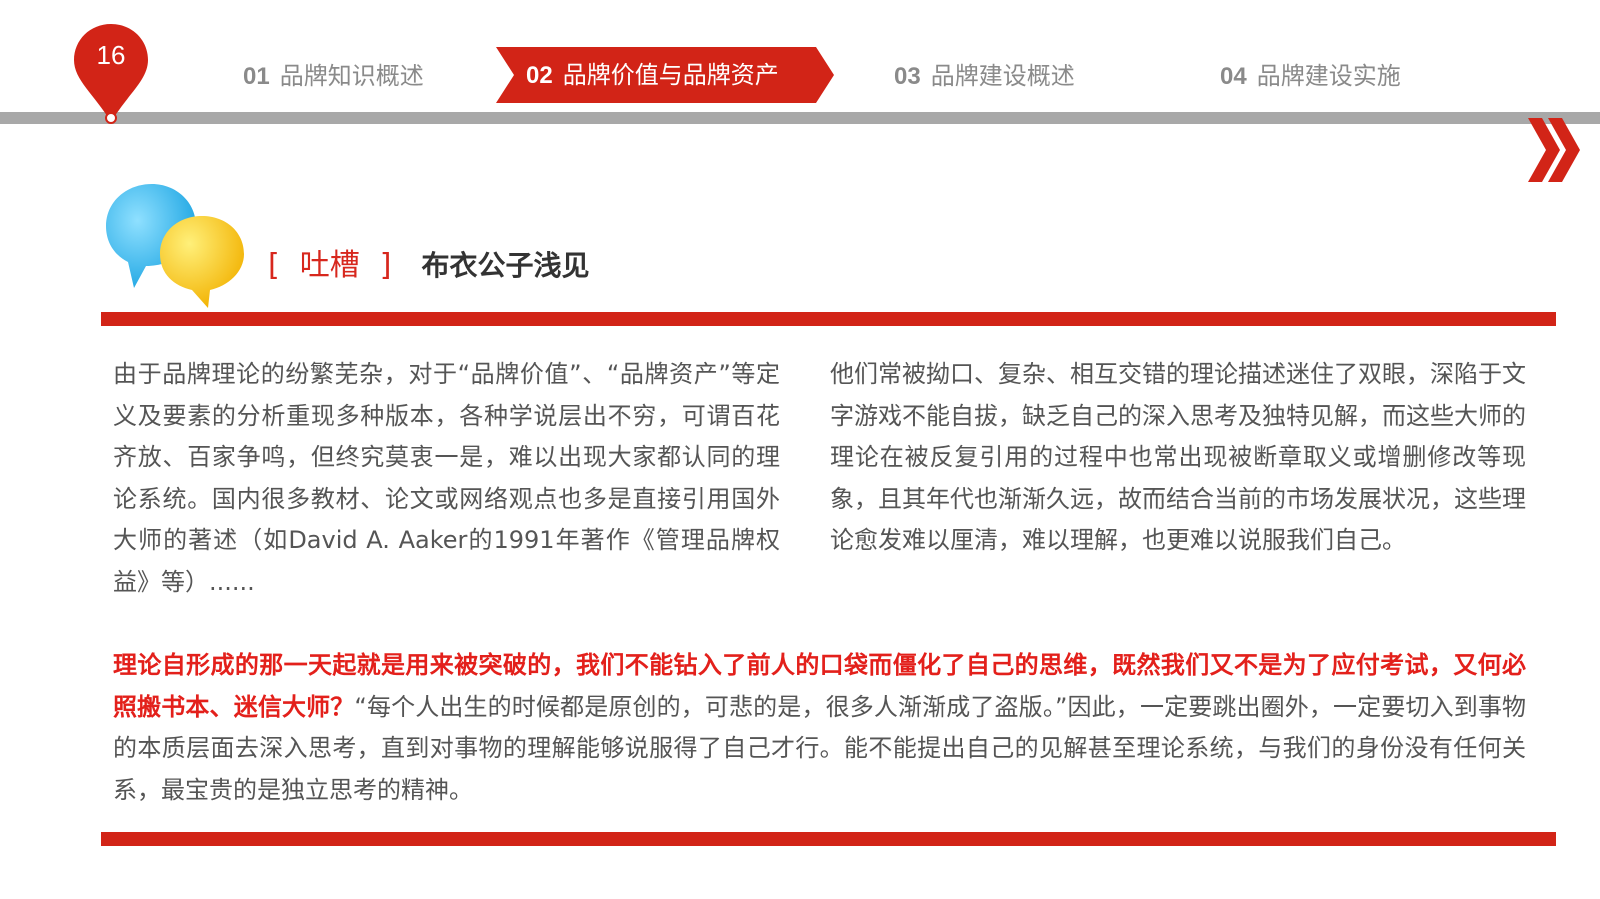  I want to click on heading-subtitle: 布衣公子浅见, so click(505, 265).